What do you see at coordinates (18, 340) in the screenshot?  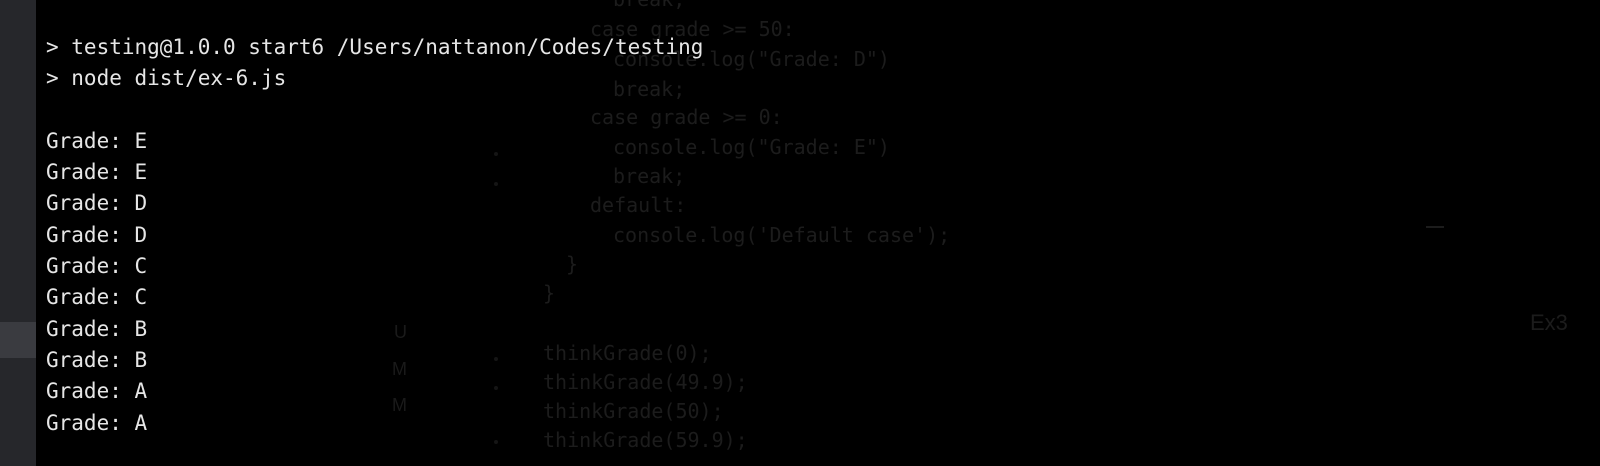 I see `background-sidebar-highlight` at bounding box center [18, 340].